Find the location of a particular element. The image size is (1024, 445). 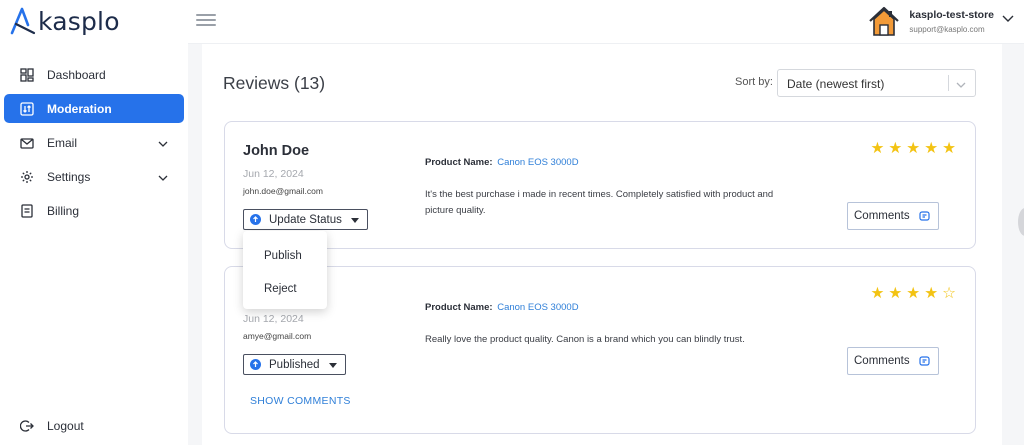

sidebar-item-settings: Settings is located at coordinates (94, 176).